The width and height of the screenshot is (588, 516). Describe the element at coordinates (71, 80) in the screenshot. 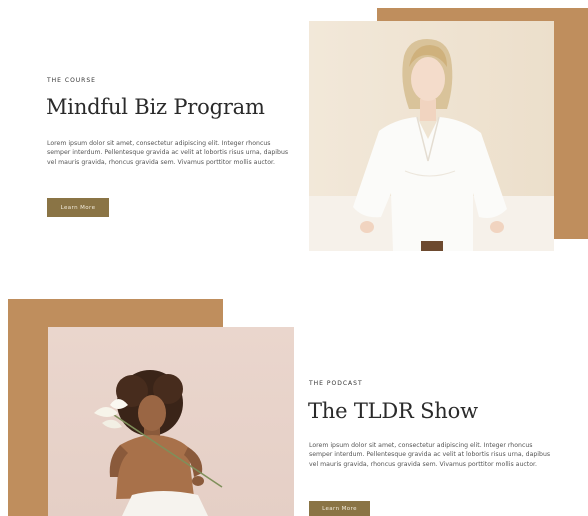

I see `course-eyebrow: THE COURSE` at that location.